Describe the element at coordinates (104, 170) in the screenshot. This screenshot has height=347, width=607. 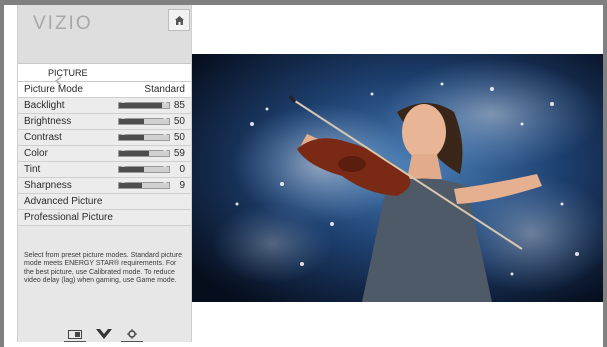
I see `slider-row: Tint − +0` at that location.